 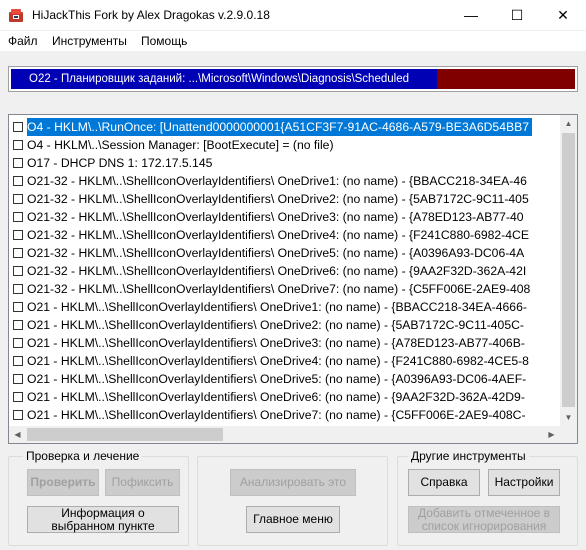 I want to click on main-menu-button: Главное меню, so click(x=293, y=519).